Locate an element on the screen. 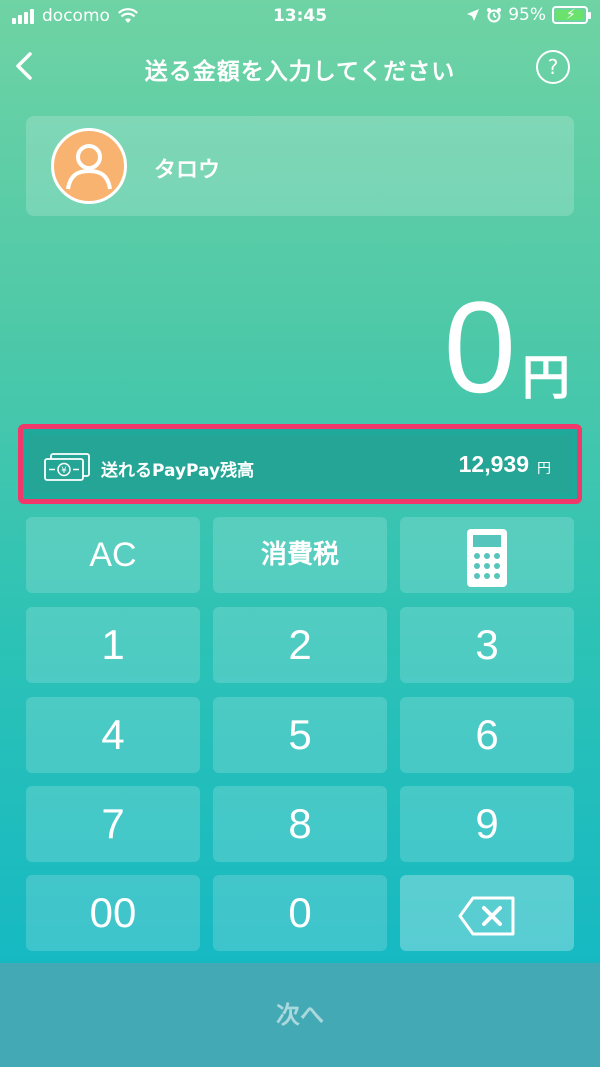 This screenshot has height=1067, width=600. key-7: 7 is located at coordinates (113, 824).